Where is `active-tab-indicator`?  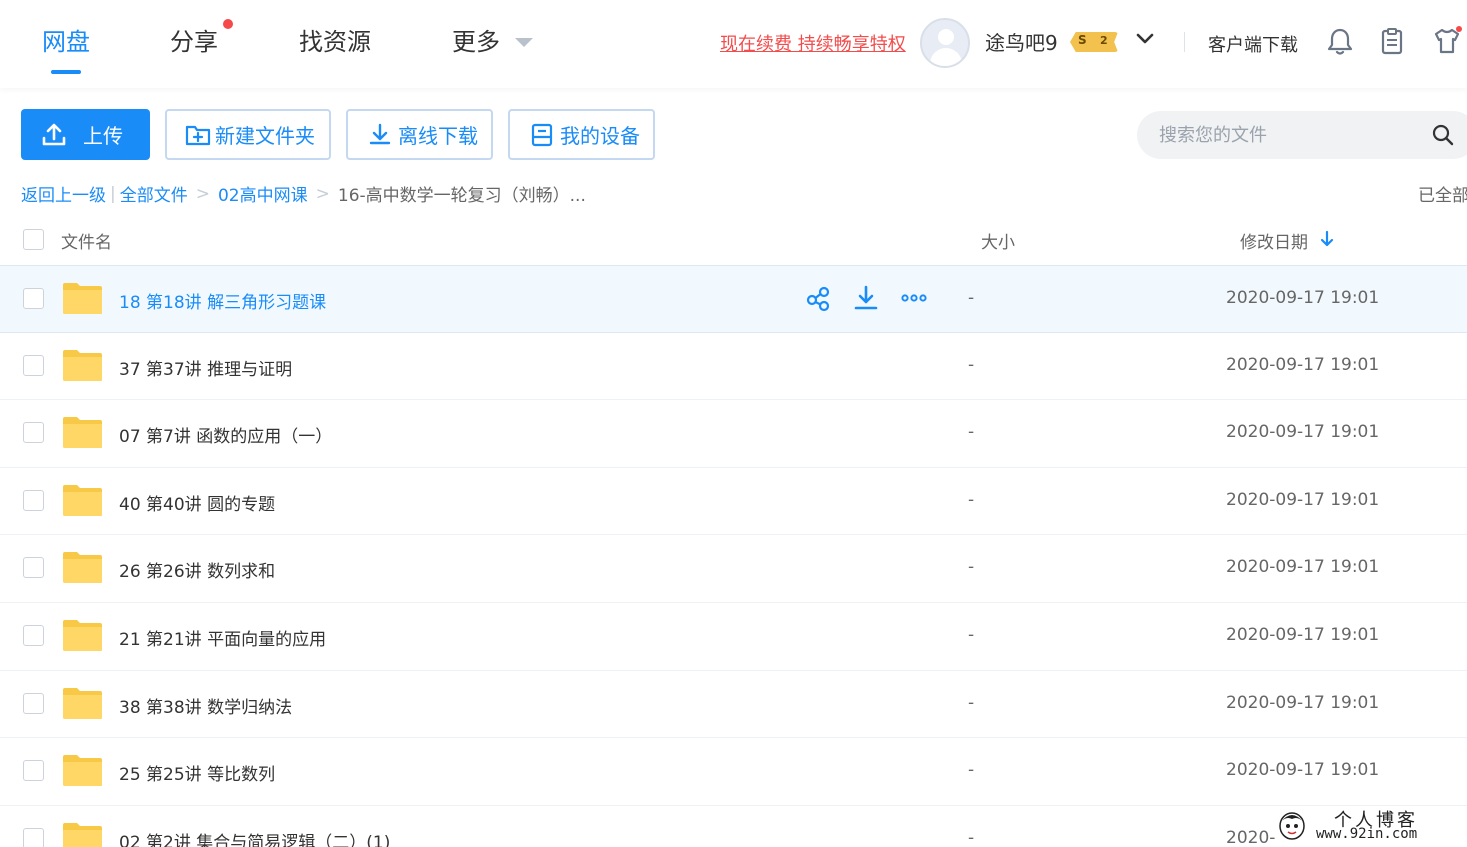 active-tab-indicator is located at coordinates (66, 72).